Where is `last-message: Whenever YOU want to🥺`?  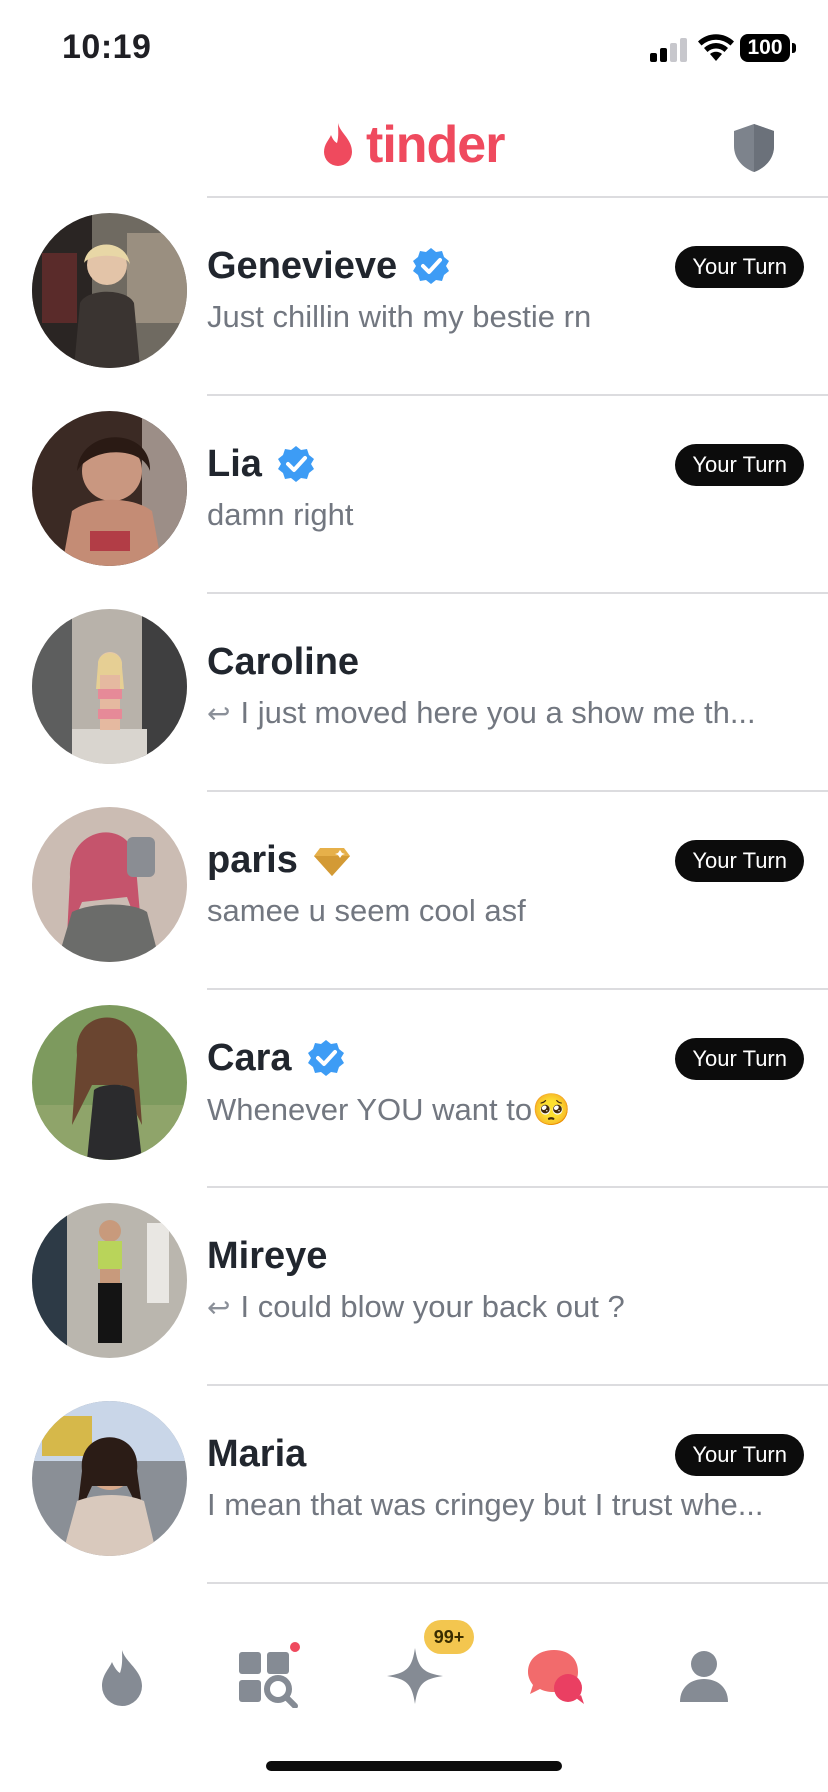
last-message: Whenever YOU want to🥺 is located at coordinates (389, 1109).